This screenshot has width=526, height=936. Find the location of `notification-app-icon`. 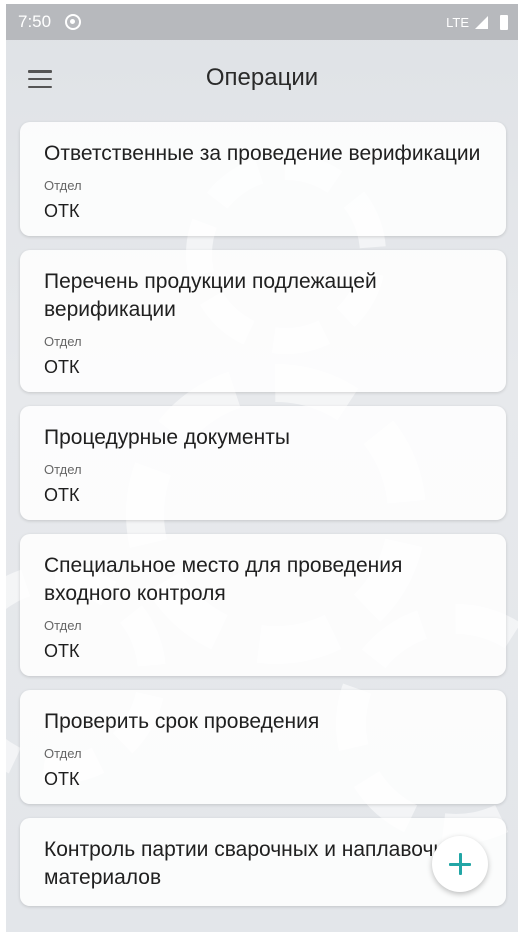

notification-app-icon is located at coordinates (73, 22).